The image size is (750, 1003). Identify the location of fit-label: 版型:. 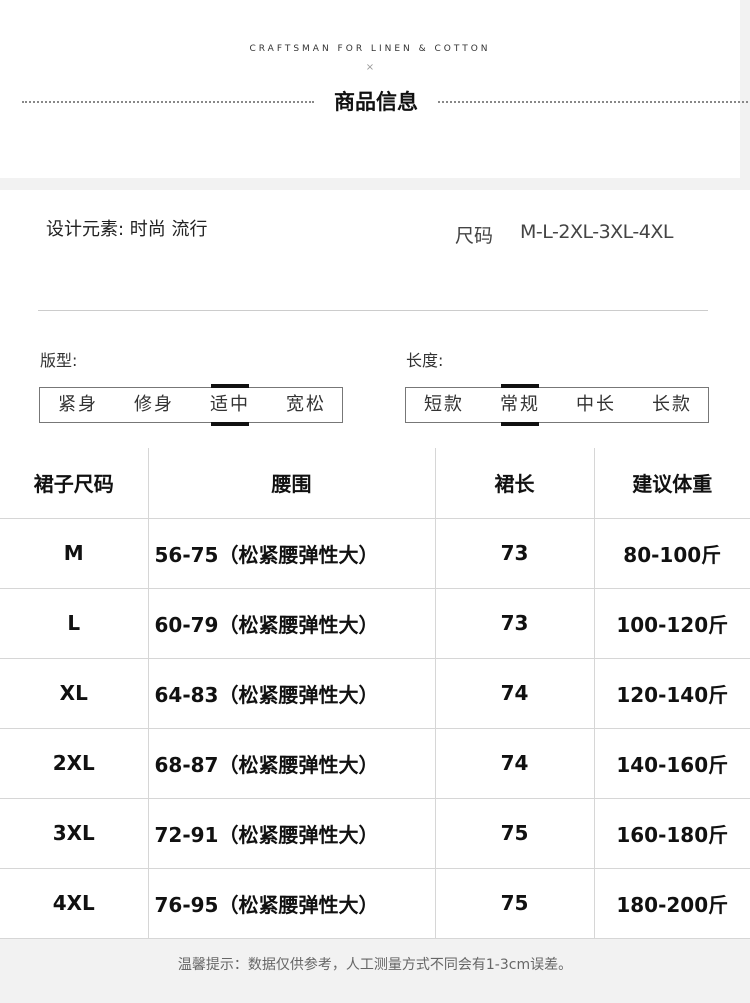
(59, 360).